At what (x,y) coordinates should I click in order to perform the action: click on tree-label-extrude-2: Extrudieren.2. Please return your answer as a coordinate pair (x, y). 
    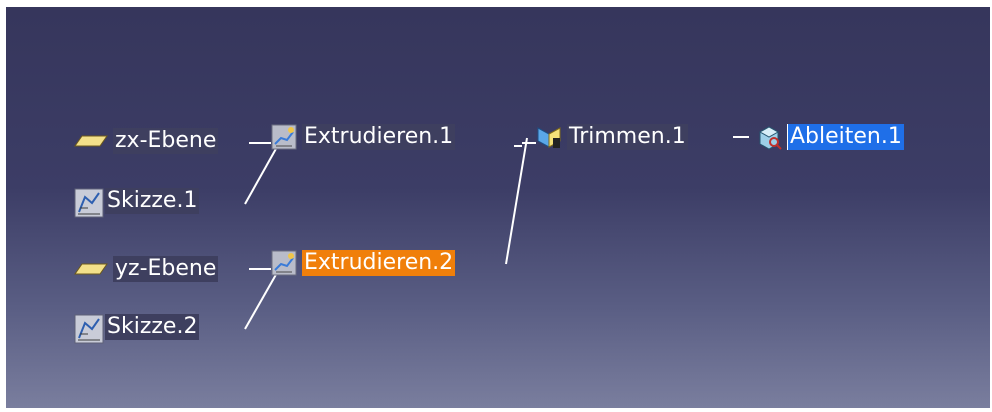
    Looking at the image, I should click on (379, 263).